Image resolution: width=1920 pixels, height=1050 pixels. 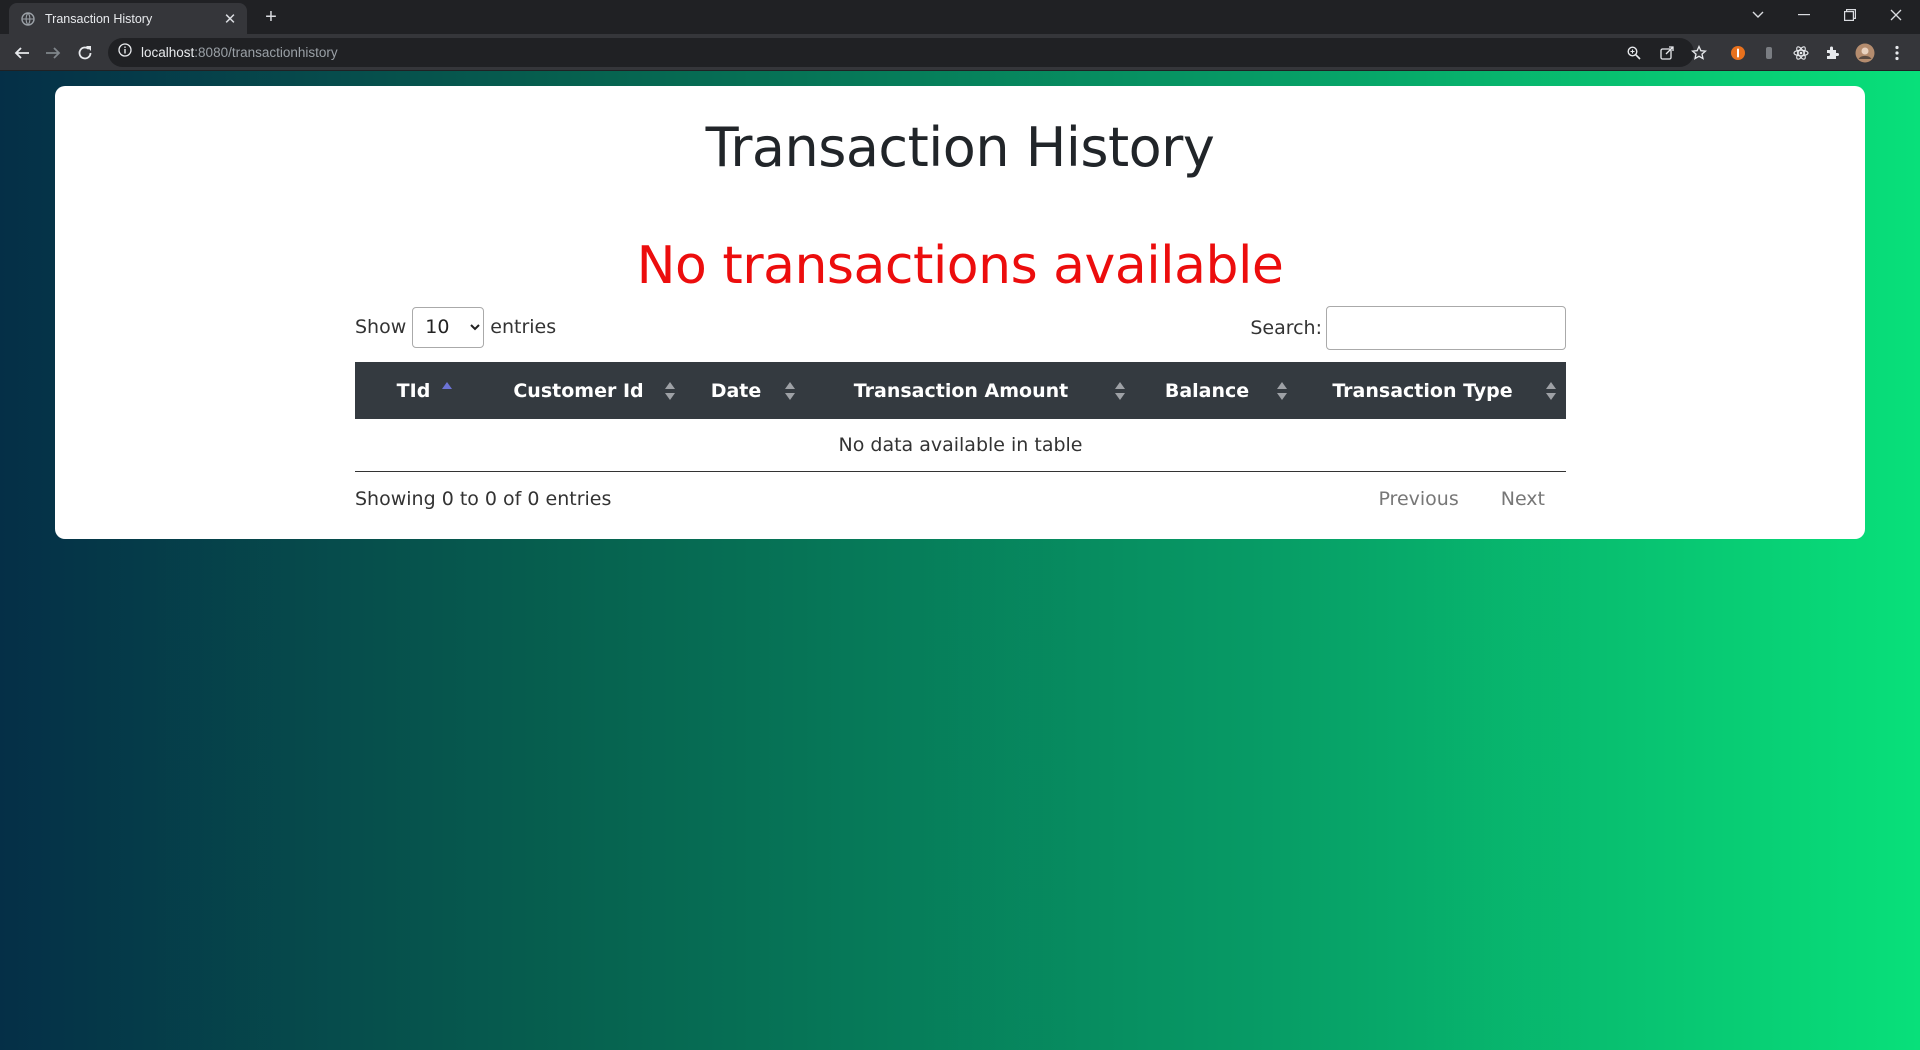 I want to click on page-length-control: Show 10 entries, so click(x=455, y=327).